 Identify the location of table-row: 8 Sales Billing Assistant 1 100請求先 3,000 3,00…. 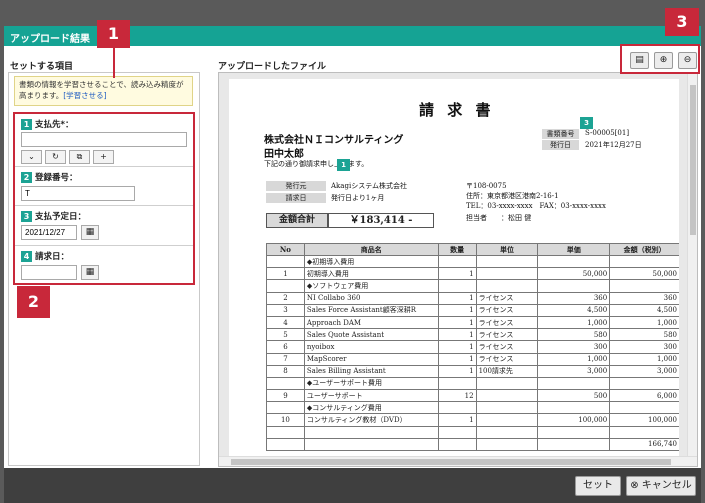
(472, 371).